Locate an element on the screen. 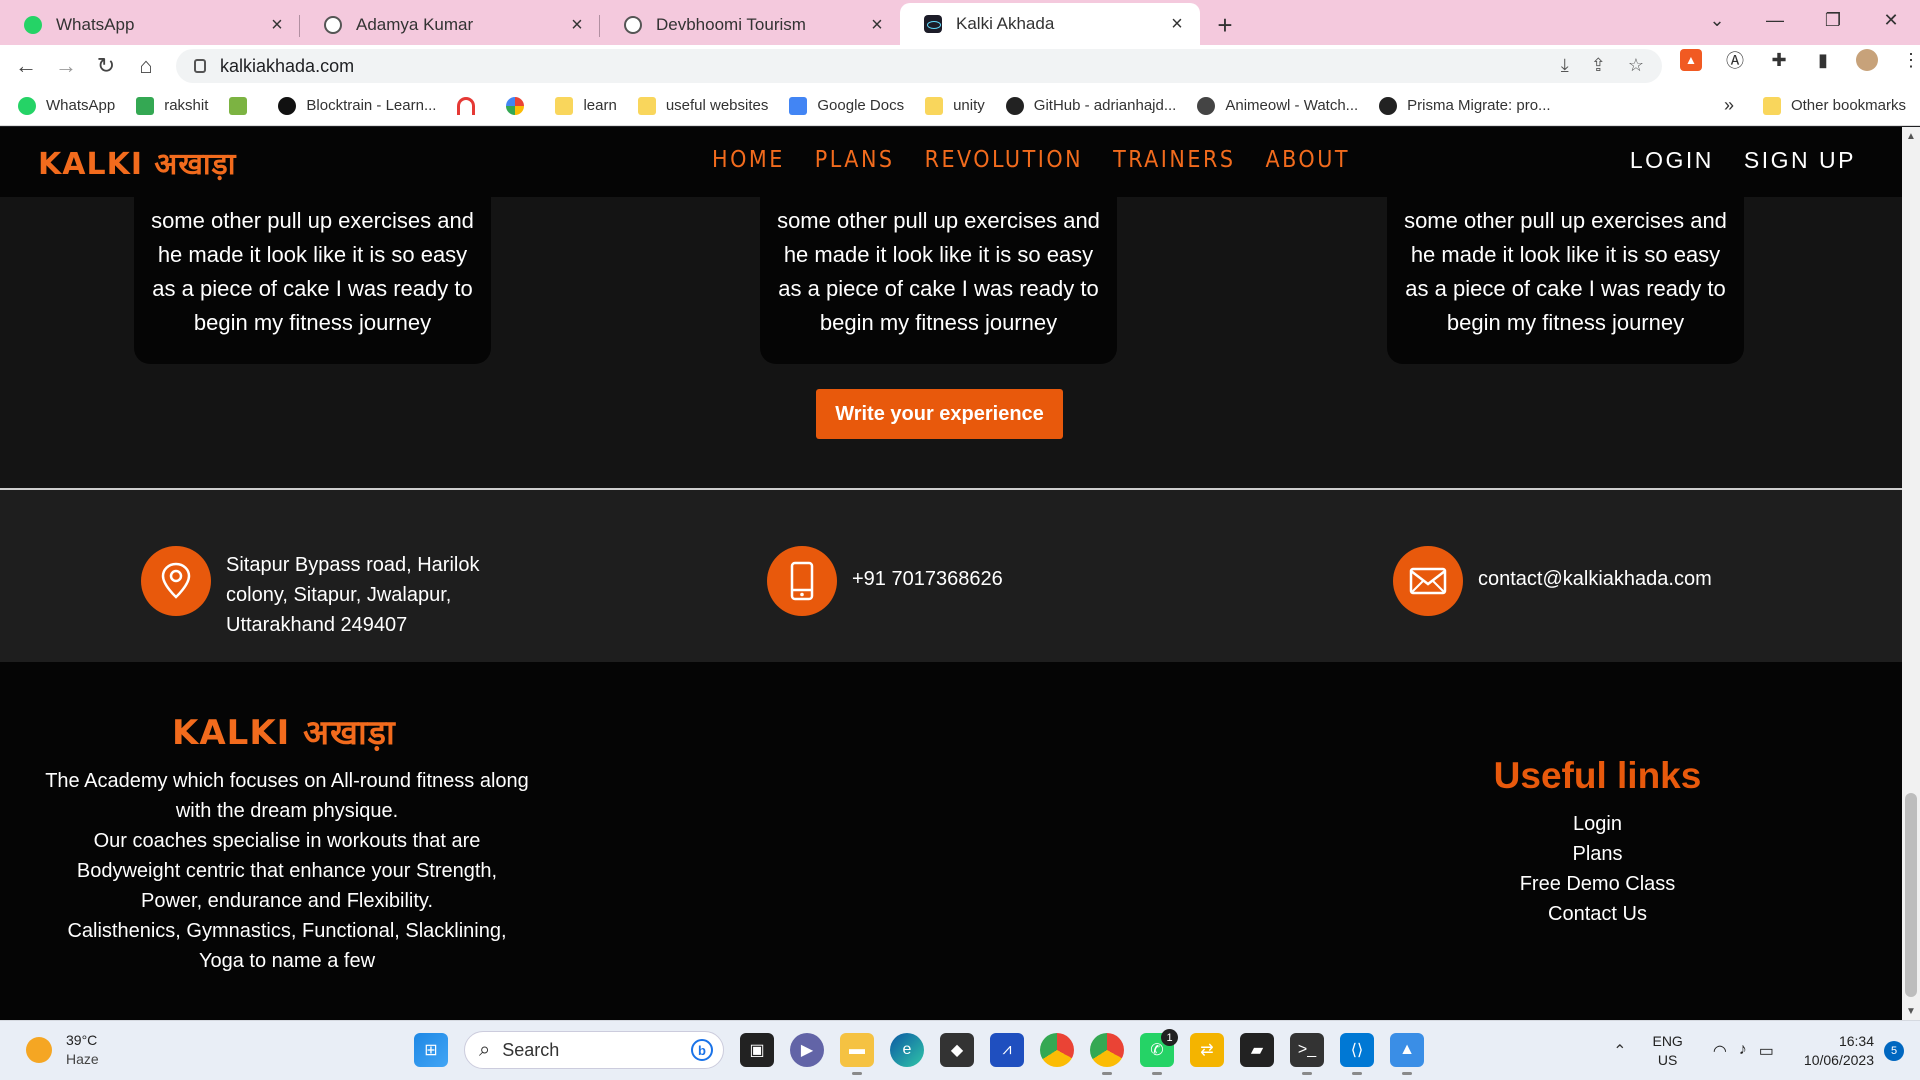 Image resolution: width=1920 pixels, height=1080 pixels. bookmark-google is located at coordinates (520, 105).